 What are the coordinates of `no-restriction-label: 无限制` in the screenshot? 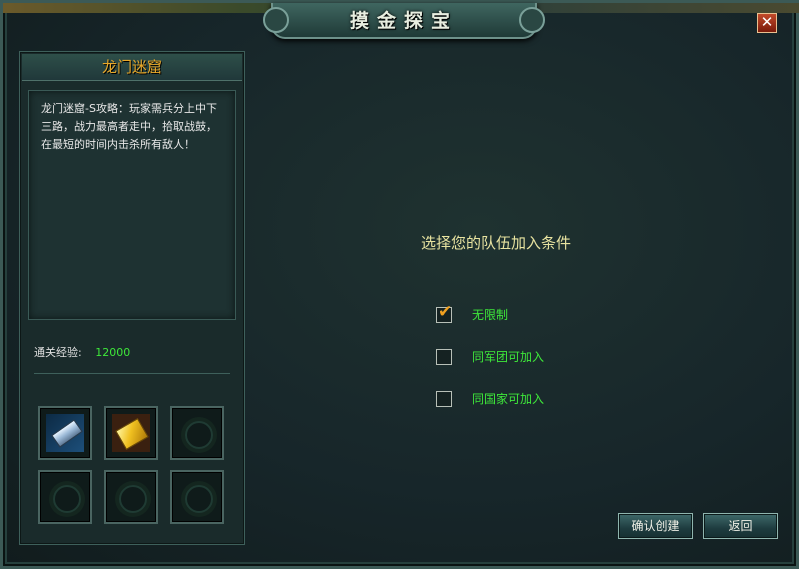 It's located at (490, 315).